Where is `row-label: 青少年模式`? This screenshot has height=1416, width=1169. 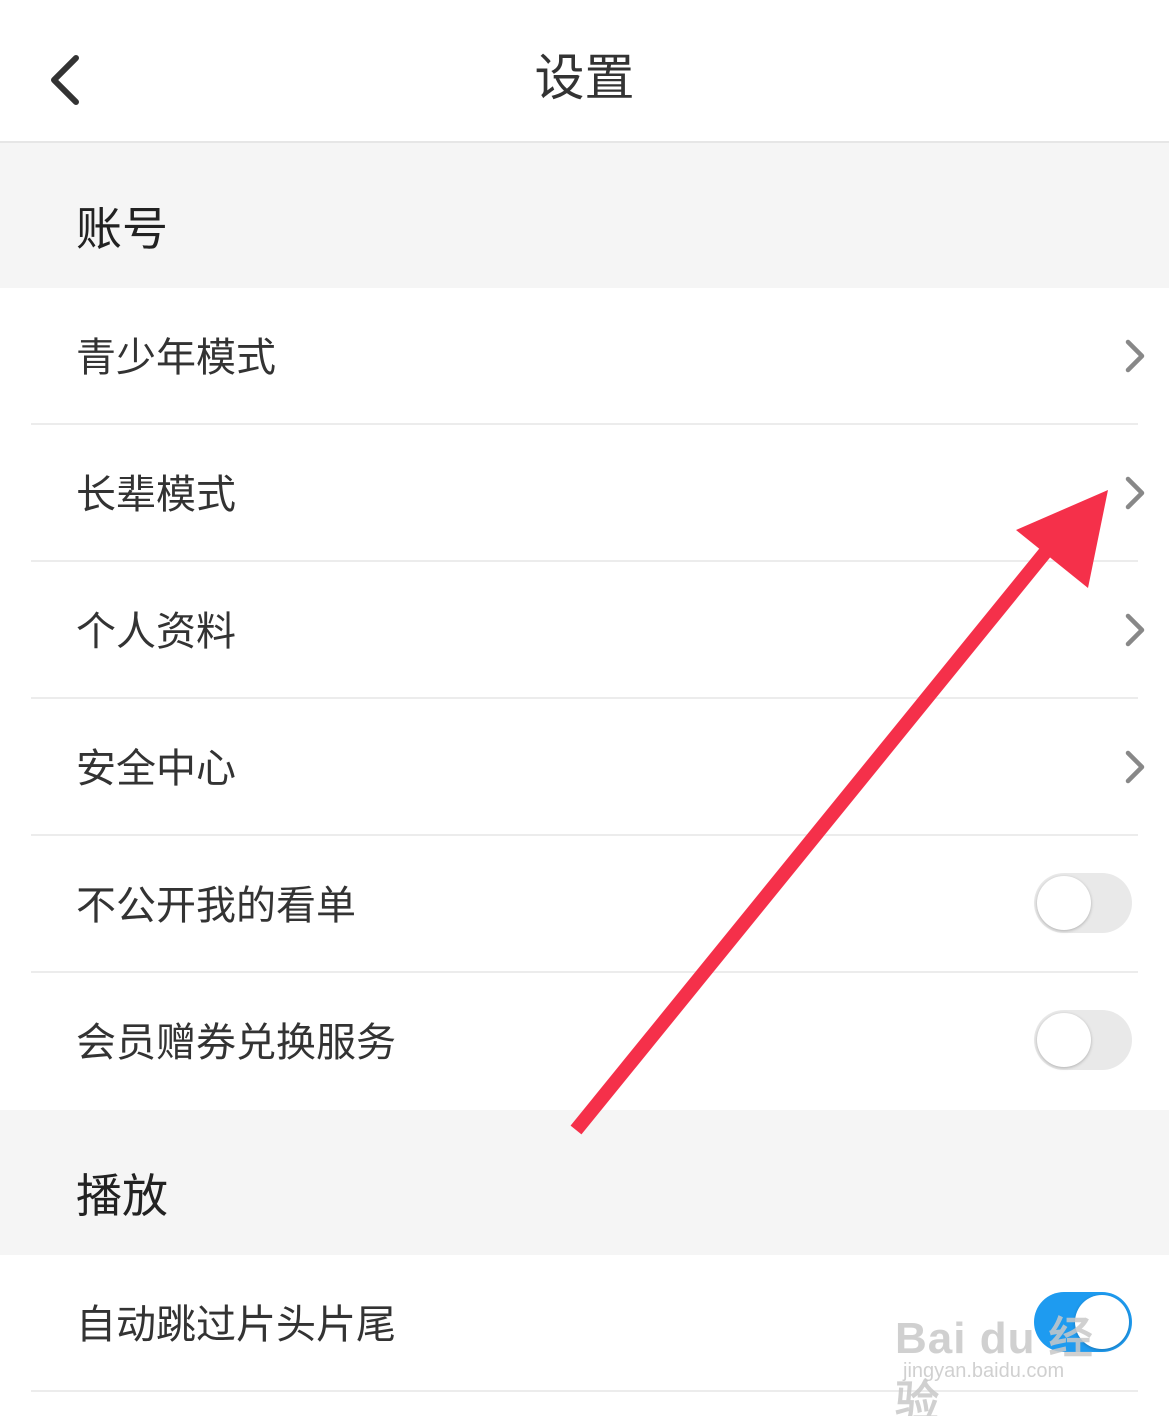
row-label: 青少年模式 is located at coordinates (176, 358).